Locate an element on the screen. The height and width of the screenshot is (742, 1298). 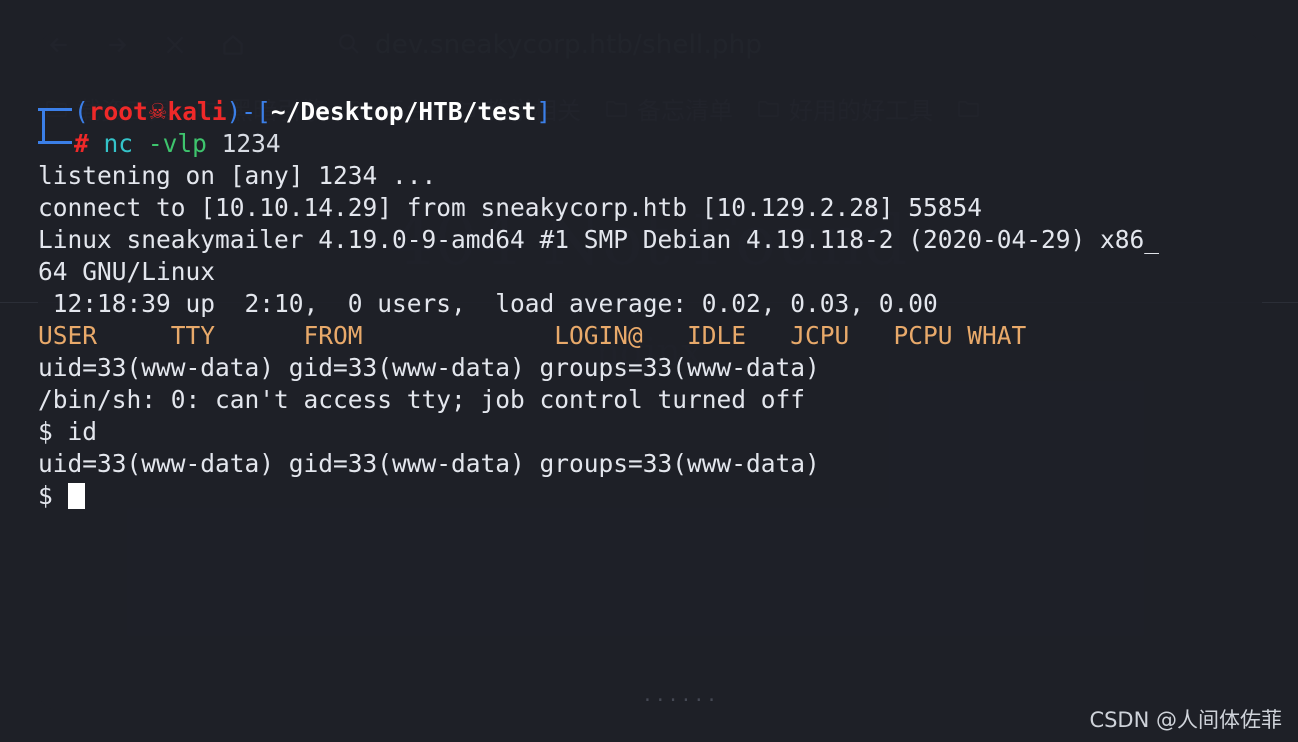
prompt-hash: # is located at coordinates (81, 143).